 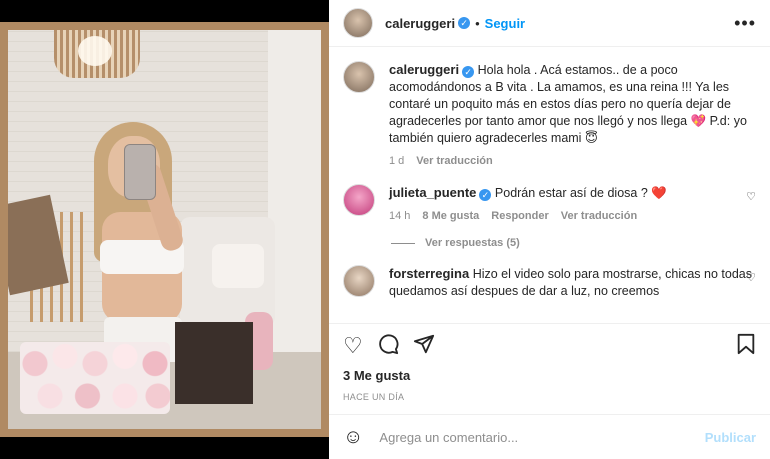 I want to click on comment-time: 14 h, so click(x=400, y=216).